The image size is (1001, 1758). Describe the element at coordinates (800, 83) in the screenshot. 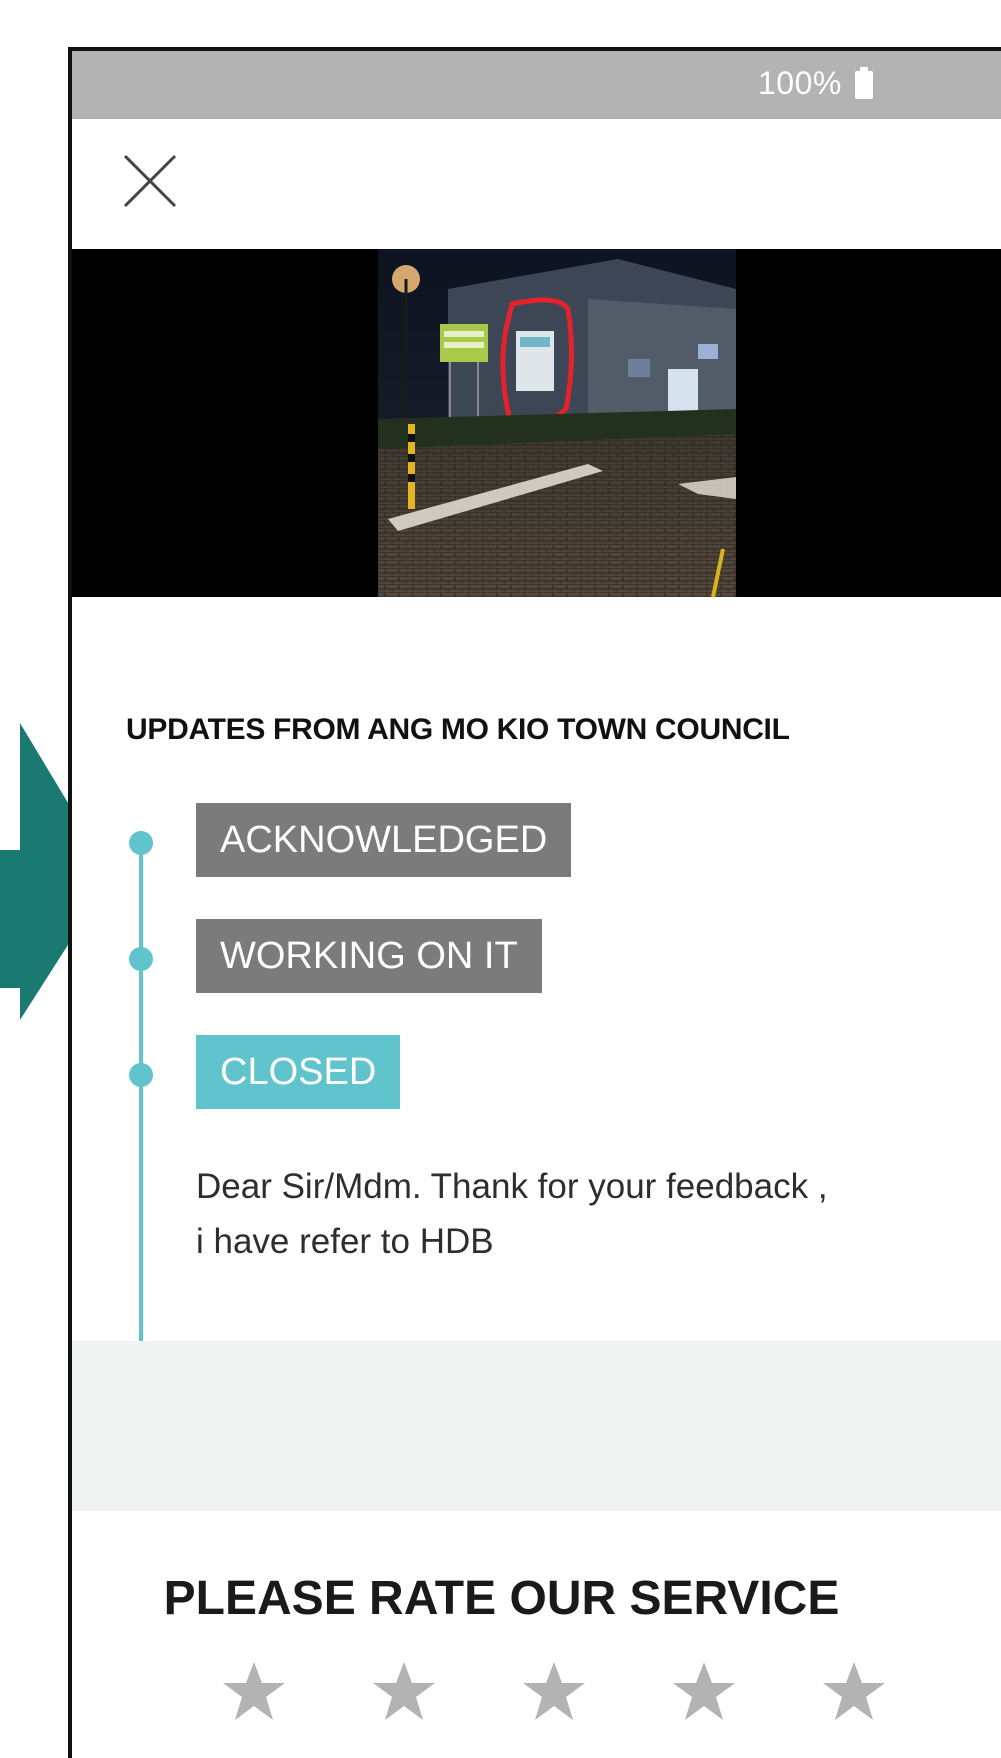

I see `battery-percentage: 100%` at that location.